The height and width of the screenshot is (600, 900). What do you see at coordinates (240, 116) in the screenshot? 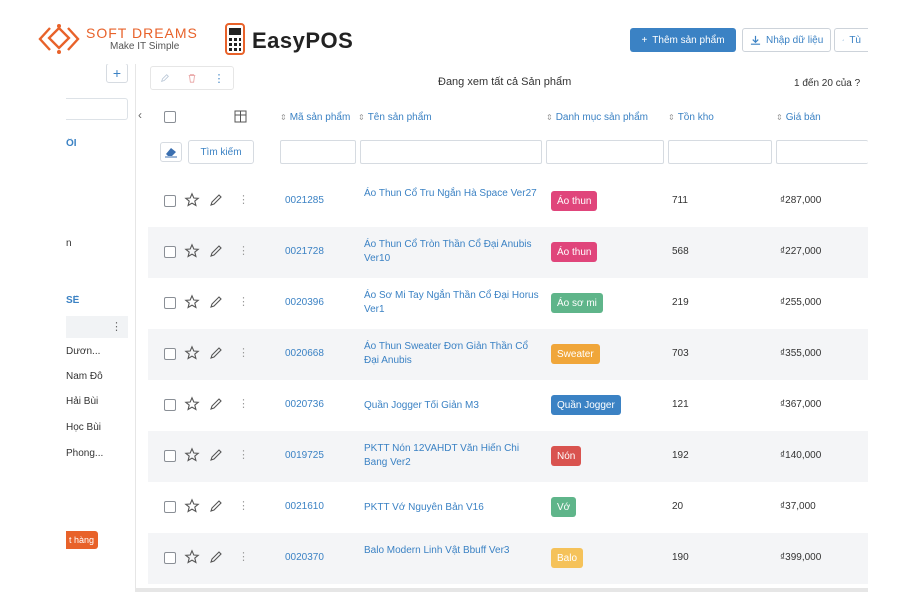
I see `columns-icon` at bounding box center [240, 116].